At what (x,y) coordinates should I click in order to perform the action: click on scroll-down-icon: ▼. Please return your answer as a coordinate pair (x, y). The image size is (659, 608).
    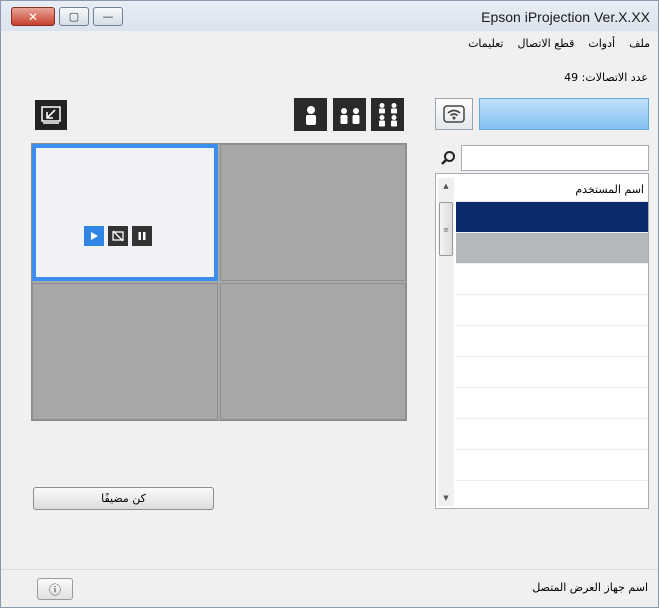
    Looking at the image, I should click on (446, 498).